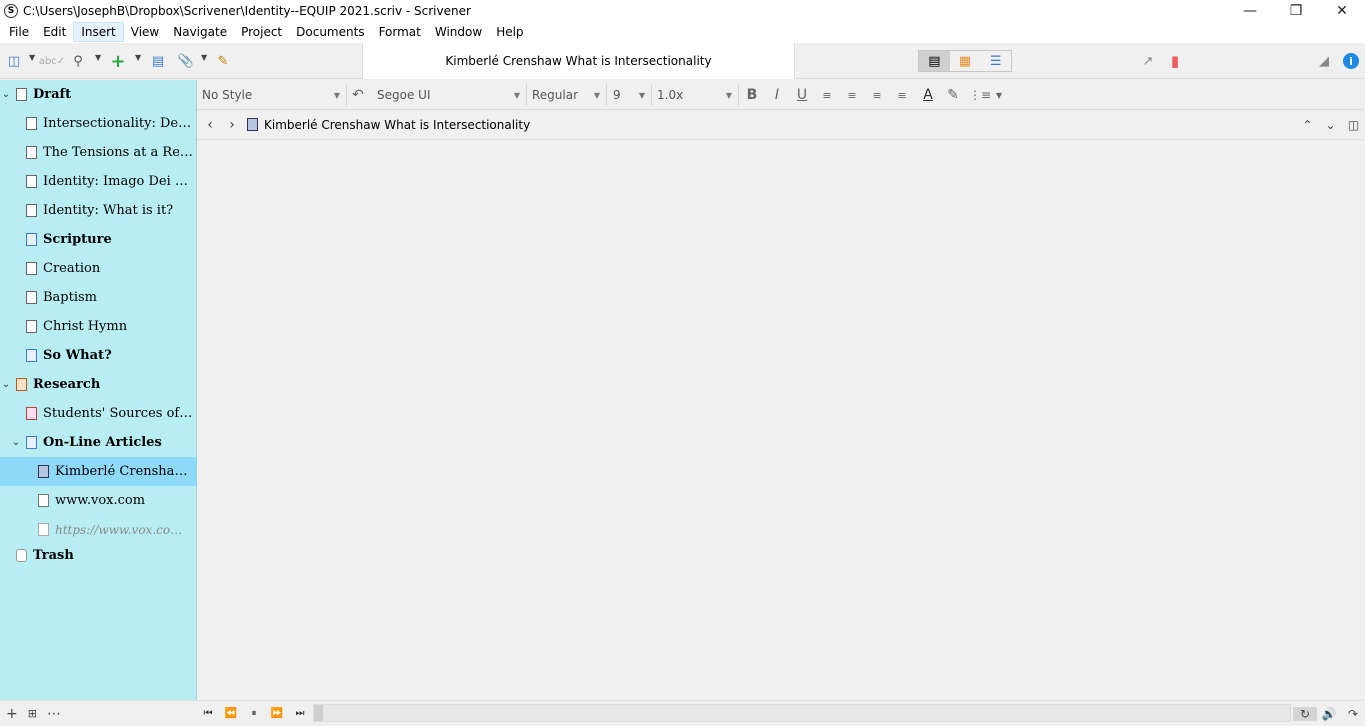 The image size is (1365, 726). I want to click on scrivenings-view-icon: ▤, so click(934, 61).